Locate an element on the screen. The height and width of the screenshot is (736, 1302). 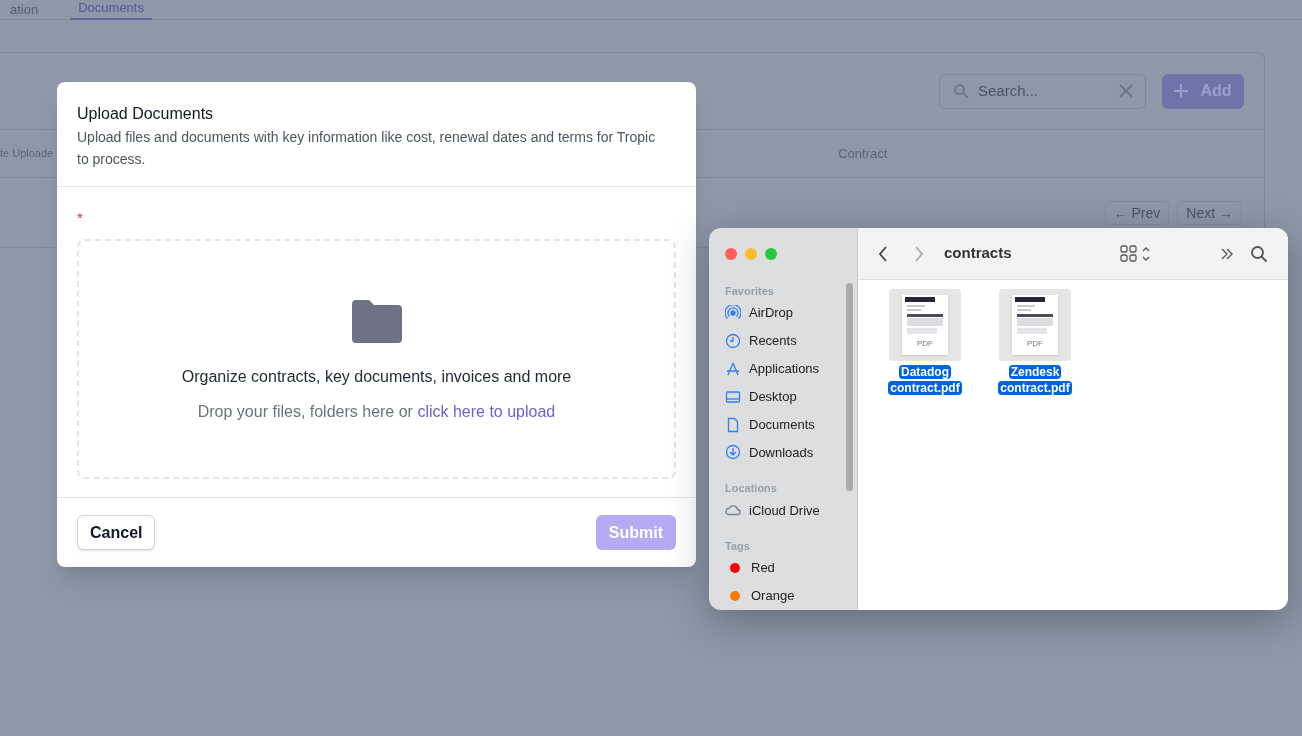
sidebar-item: Downloads is located at coordinates (791, 452).